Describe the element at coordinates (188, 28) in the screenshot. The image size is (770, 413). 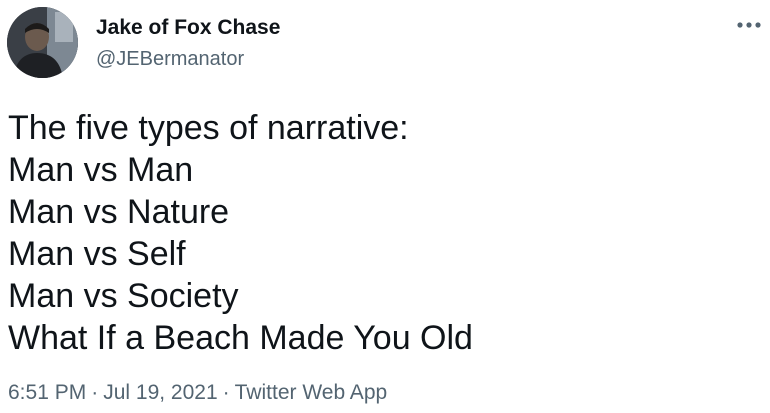
I see `display-name: Jake of Fox Chase` at that location.